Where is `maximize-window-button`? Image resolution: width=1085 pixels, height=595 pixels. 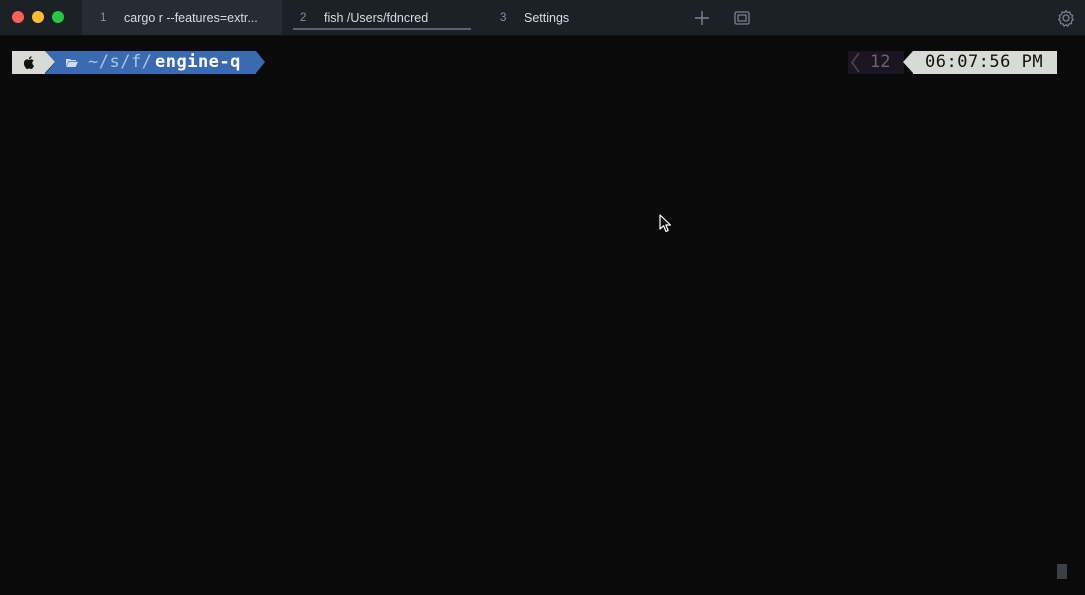
maximize-window-button is located at coordinates (58, 17).